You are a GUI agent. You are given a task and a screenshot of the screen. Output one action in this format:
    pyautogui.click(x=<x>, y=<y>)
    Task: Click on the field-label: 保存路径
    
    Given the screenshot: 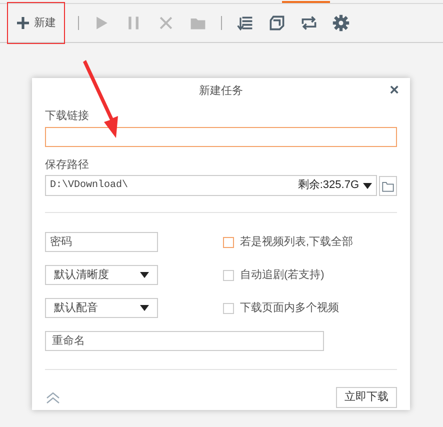 What is the action you would take?
    pyautogui.click(x=67, y=165)
    